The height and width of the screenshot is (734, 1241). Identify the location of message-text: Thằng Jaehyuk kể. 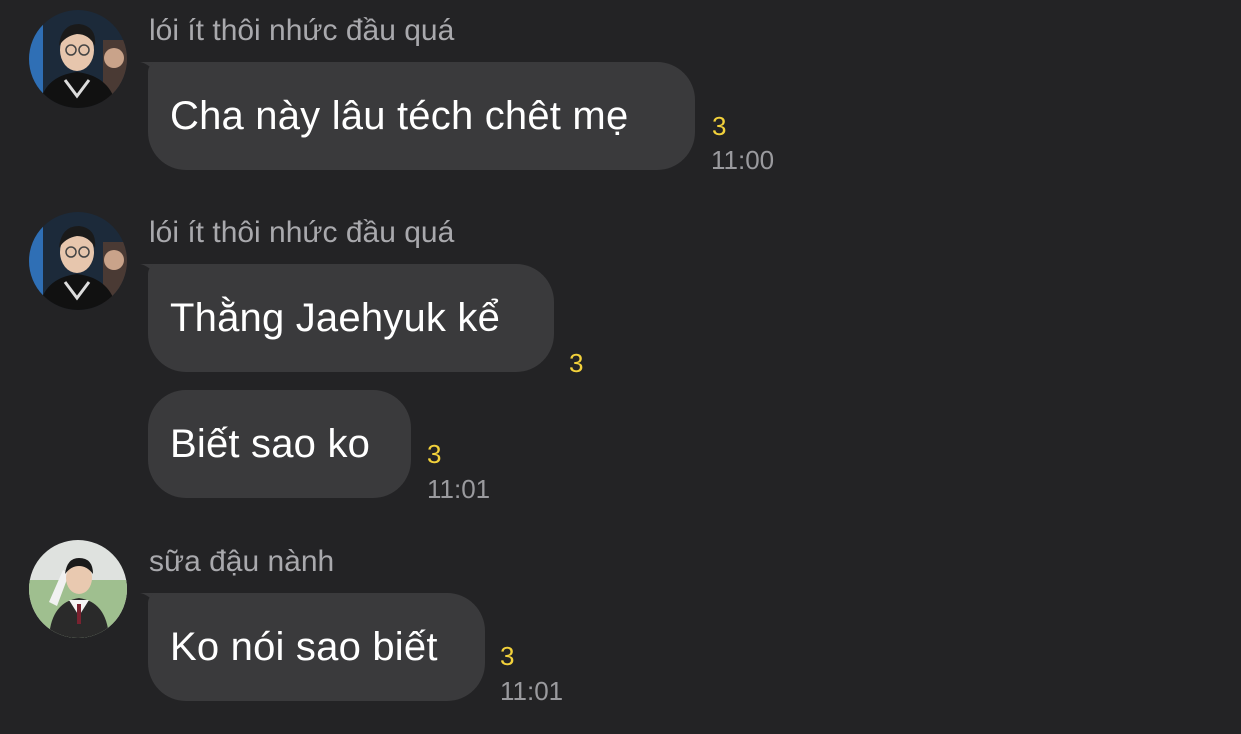
(335, 318).